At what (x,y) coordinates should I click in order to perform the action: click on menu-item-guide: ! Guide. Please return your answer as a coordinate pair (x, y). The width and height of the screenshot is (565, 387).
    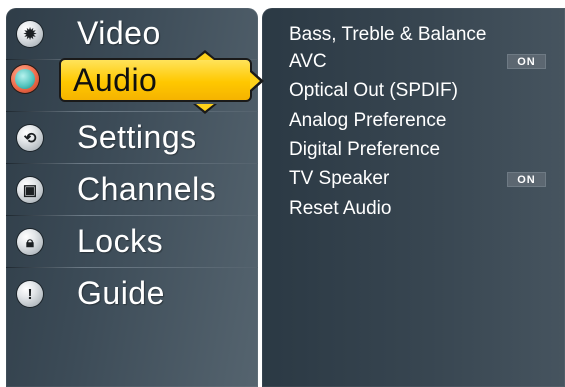
    Looking at the image, I should click on (132, 294).